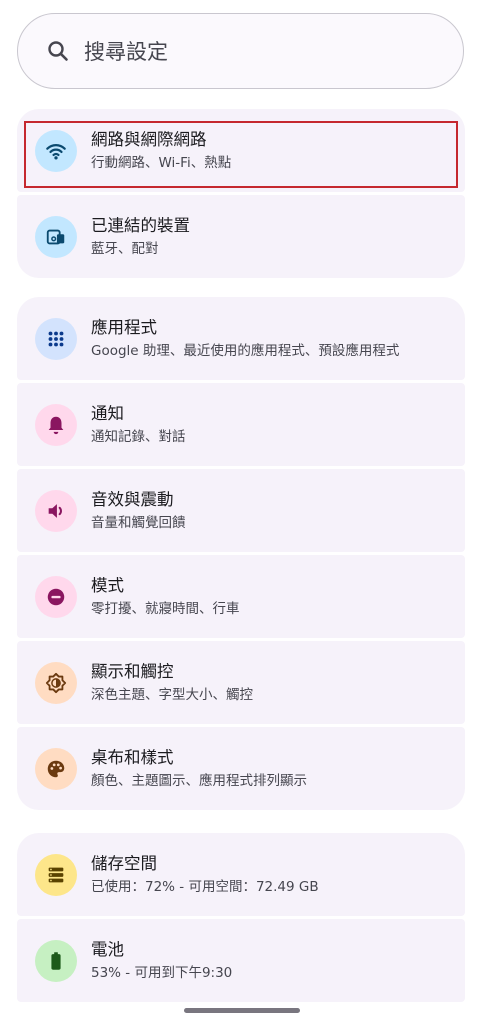 This screenshot has width=483, height=1024. What do you see at coordinates (241, 510) in the screenshot?
I see `settings-item-sound: 音效與震動 音量和觸覺回饋` at bounding box center [241, 510].